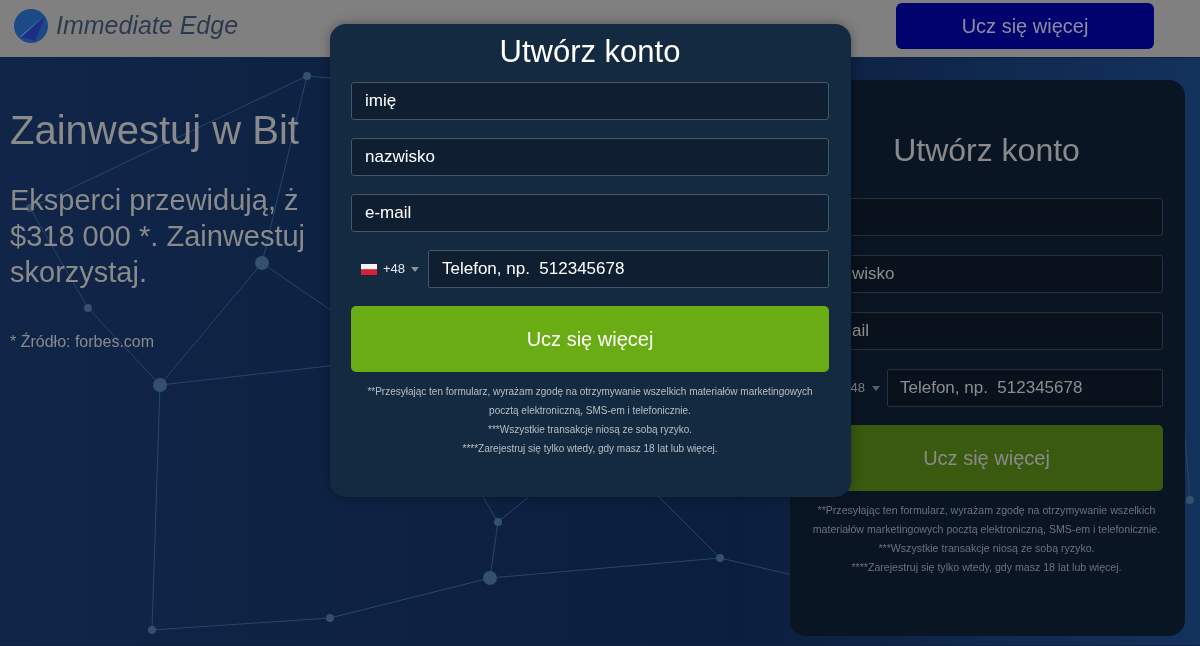 Image resolution: width=1200 pixels, height=646 pixels. What do you see at coordinates (31, 26) in the screenshot?
I see `logo-icon` at bounding box center [31, 26].